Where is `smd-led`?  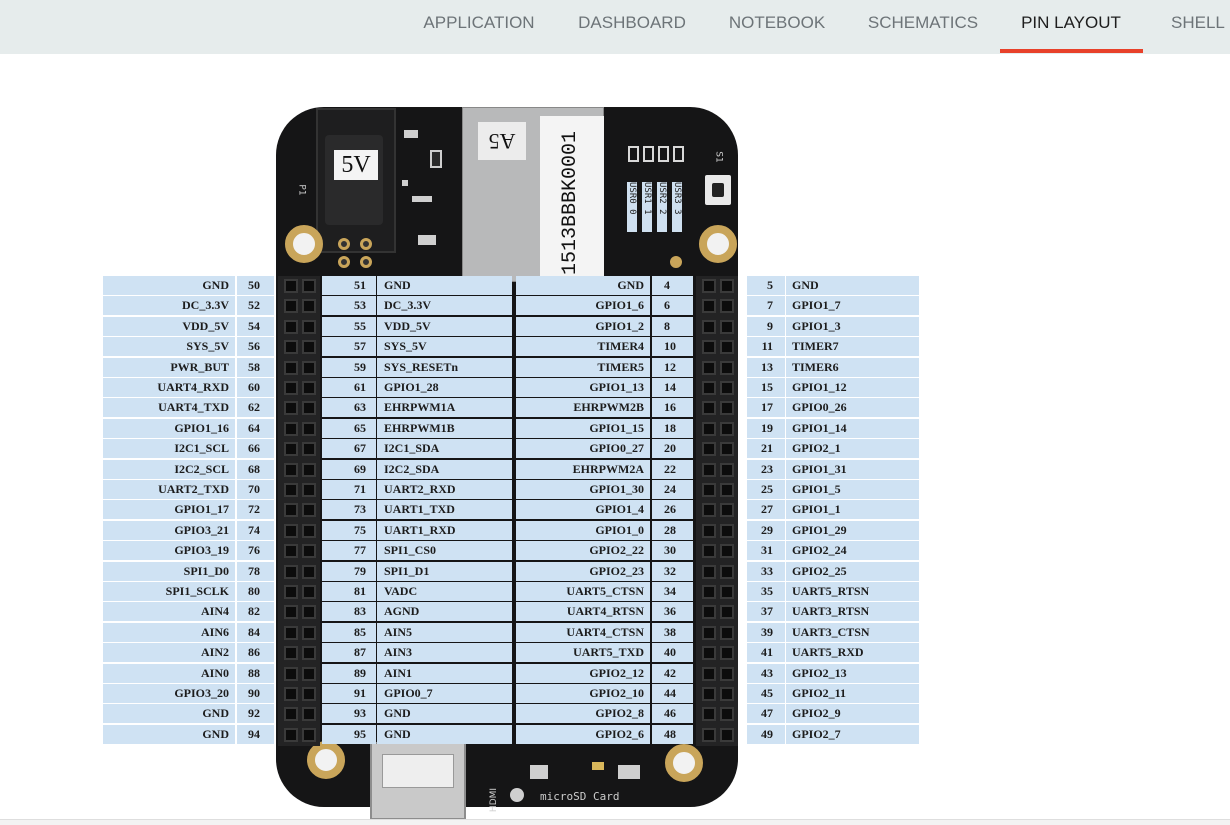
smd-led is located at coordinates (598, 766).